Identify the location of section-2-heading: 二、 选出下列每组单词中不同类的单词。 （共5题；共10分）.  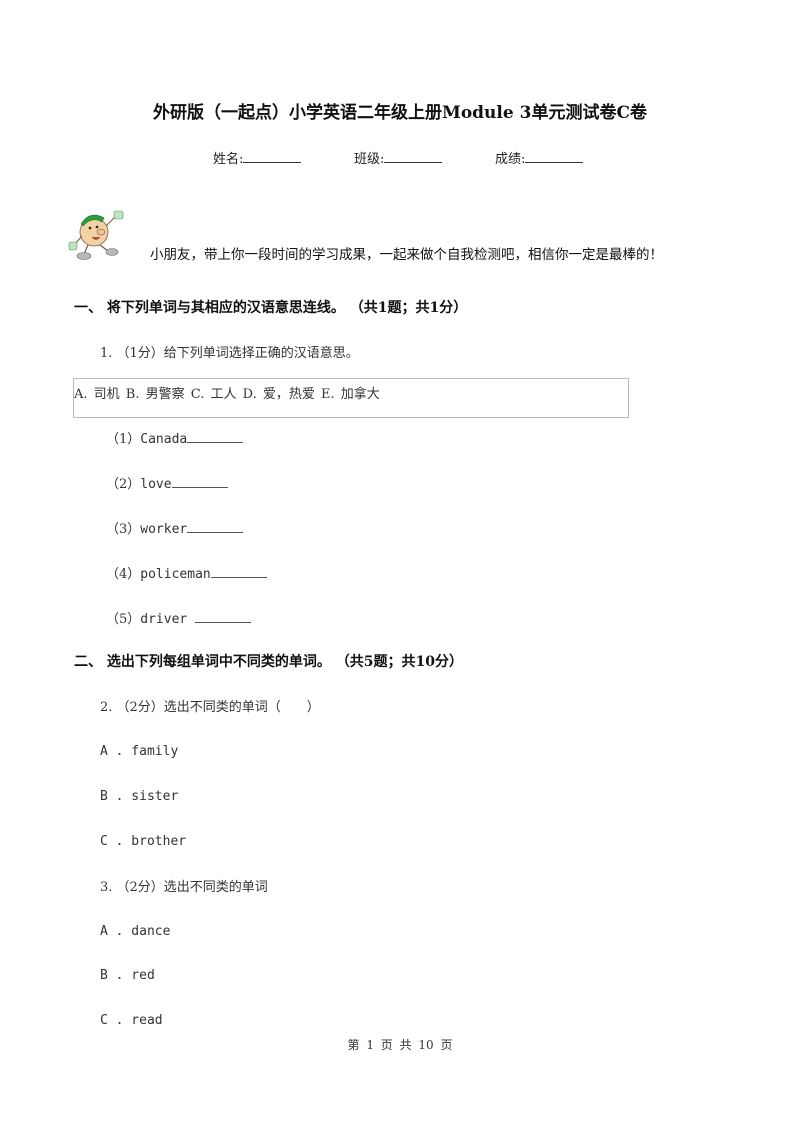
(268, 662).